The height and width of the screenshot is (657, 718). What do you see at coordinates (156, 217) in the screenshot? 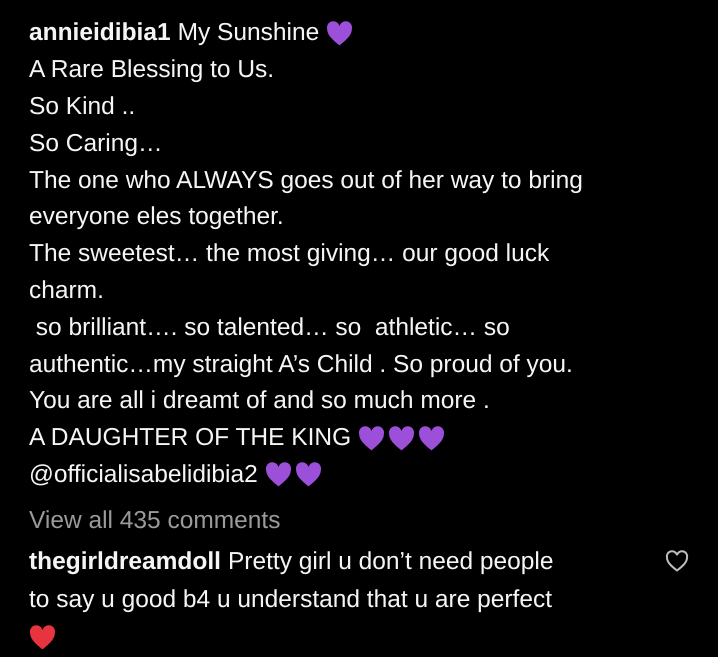
I see `caption-text: everyone eles together.` at bounding box center [156, 217].